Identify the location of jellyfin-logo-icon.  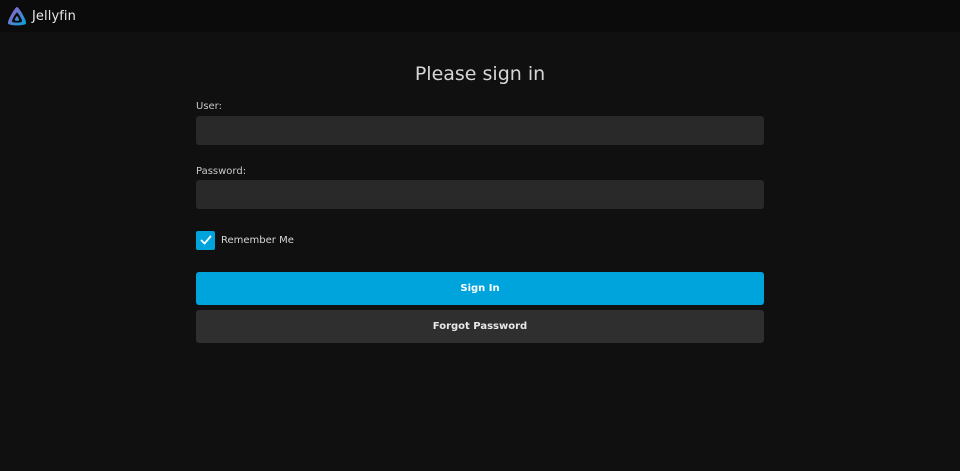
(17, 16).